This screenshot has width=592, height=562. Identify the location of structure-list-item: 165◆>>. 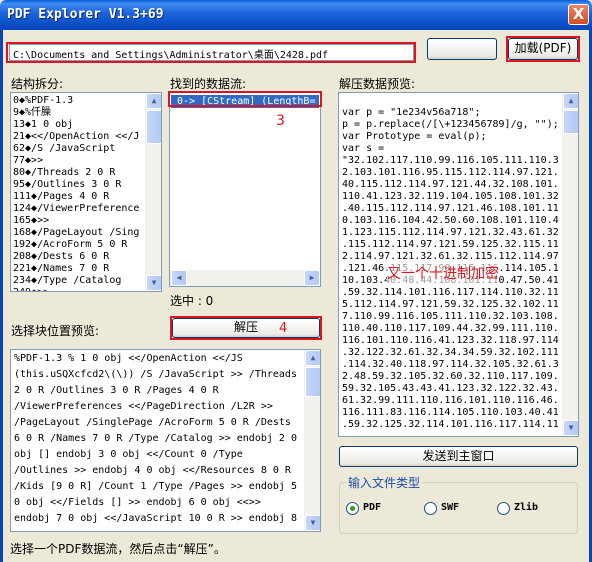
(86, 221).